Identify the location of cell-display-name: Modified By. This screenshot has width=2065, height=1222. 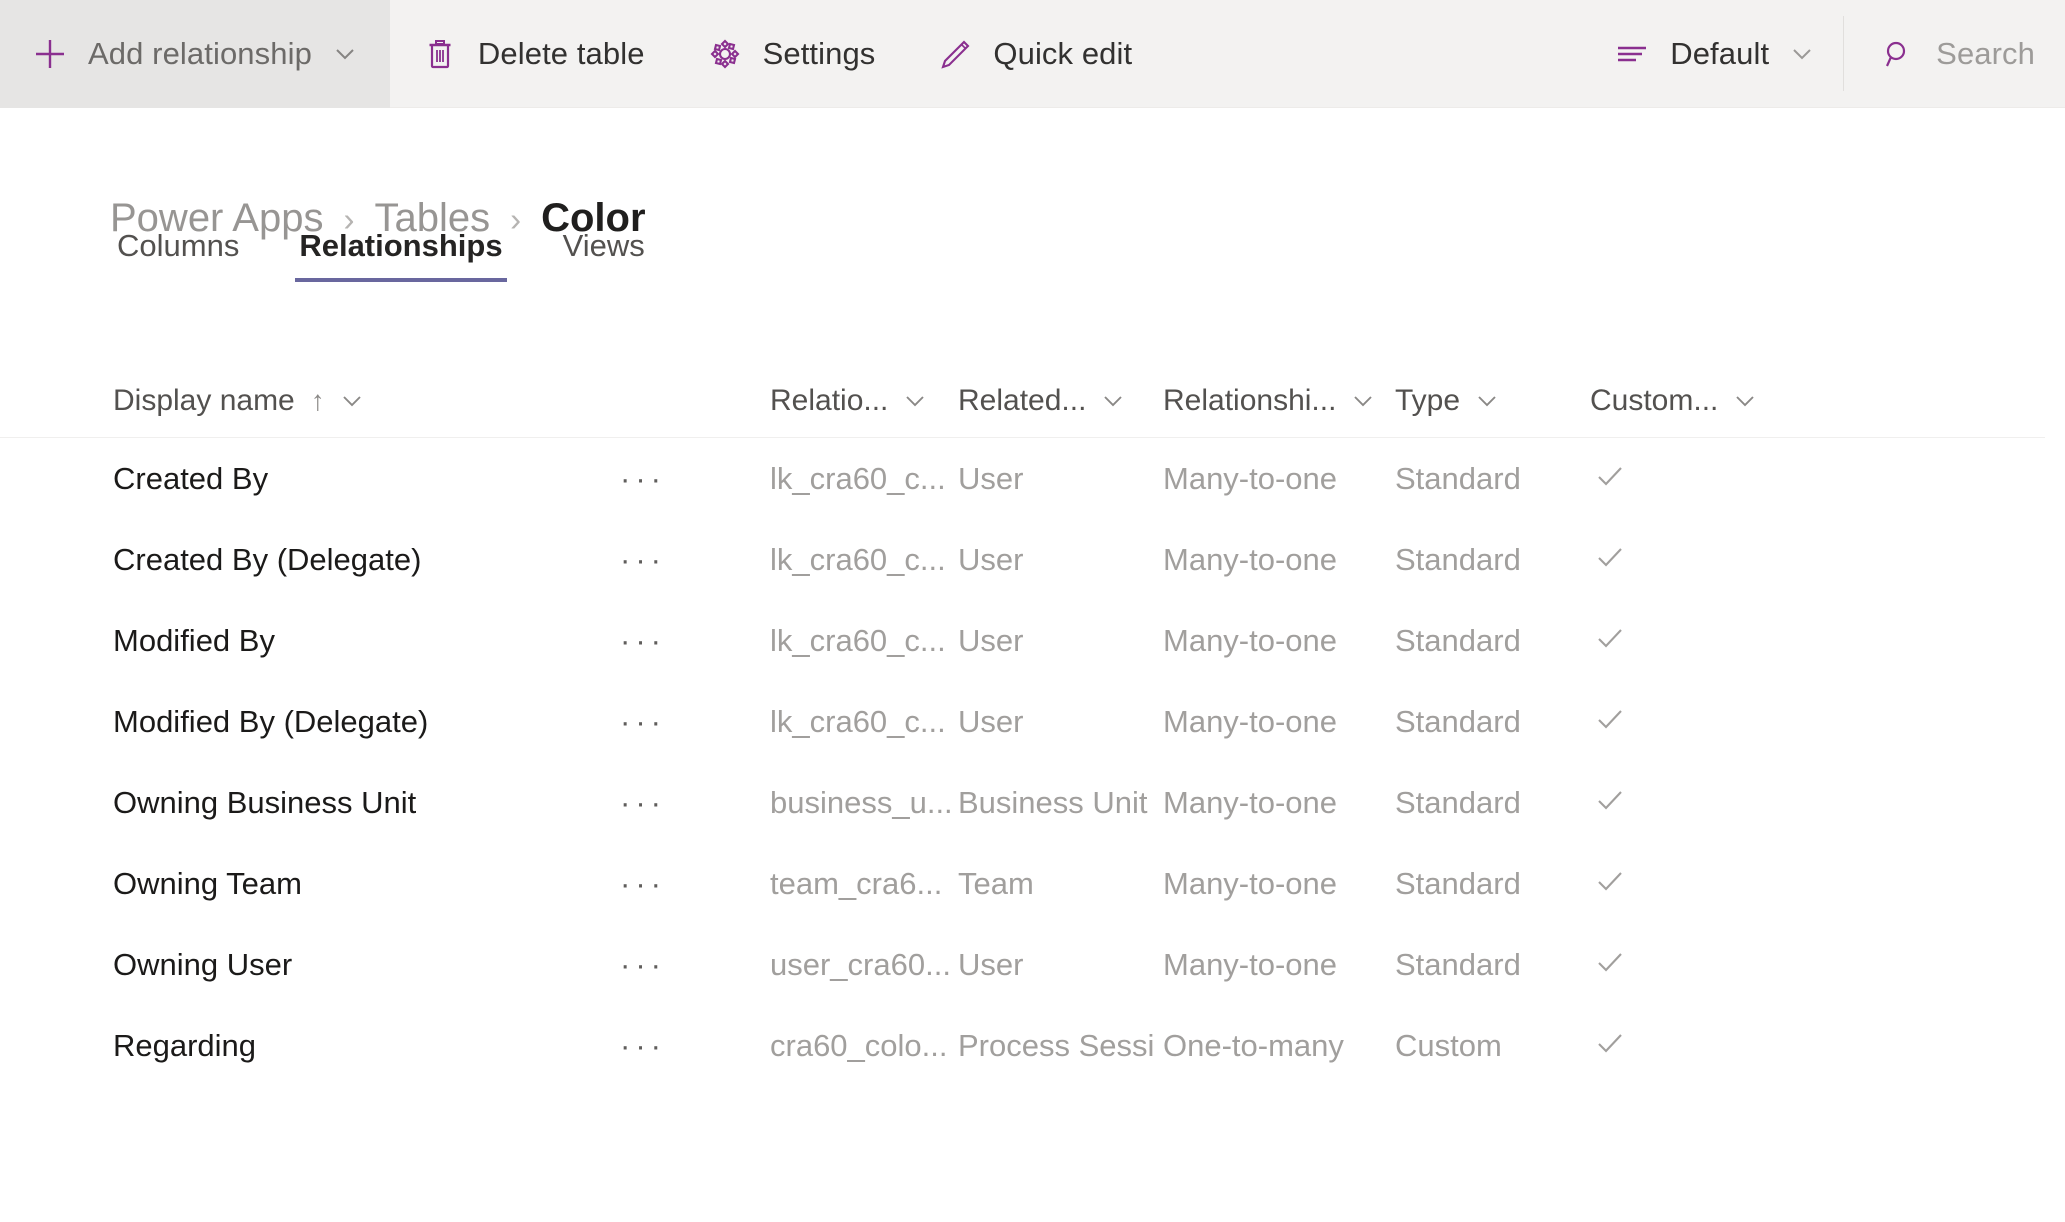
(194, 640).